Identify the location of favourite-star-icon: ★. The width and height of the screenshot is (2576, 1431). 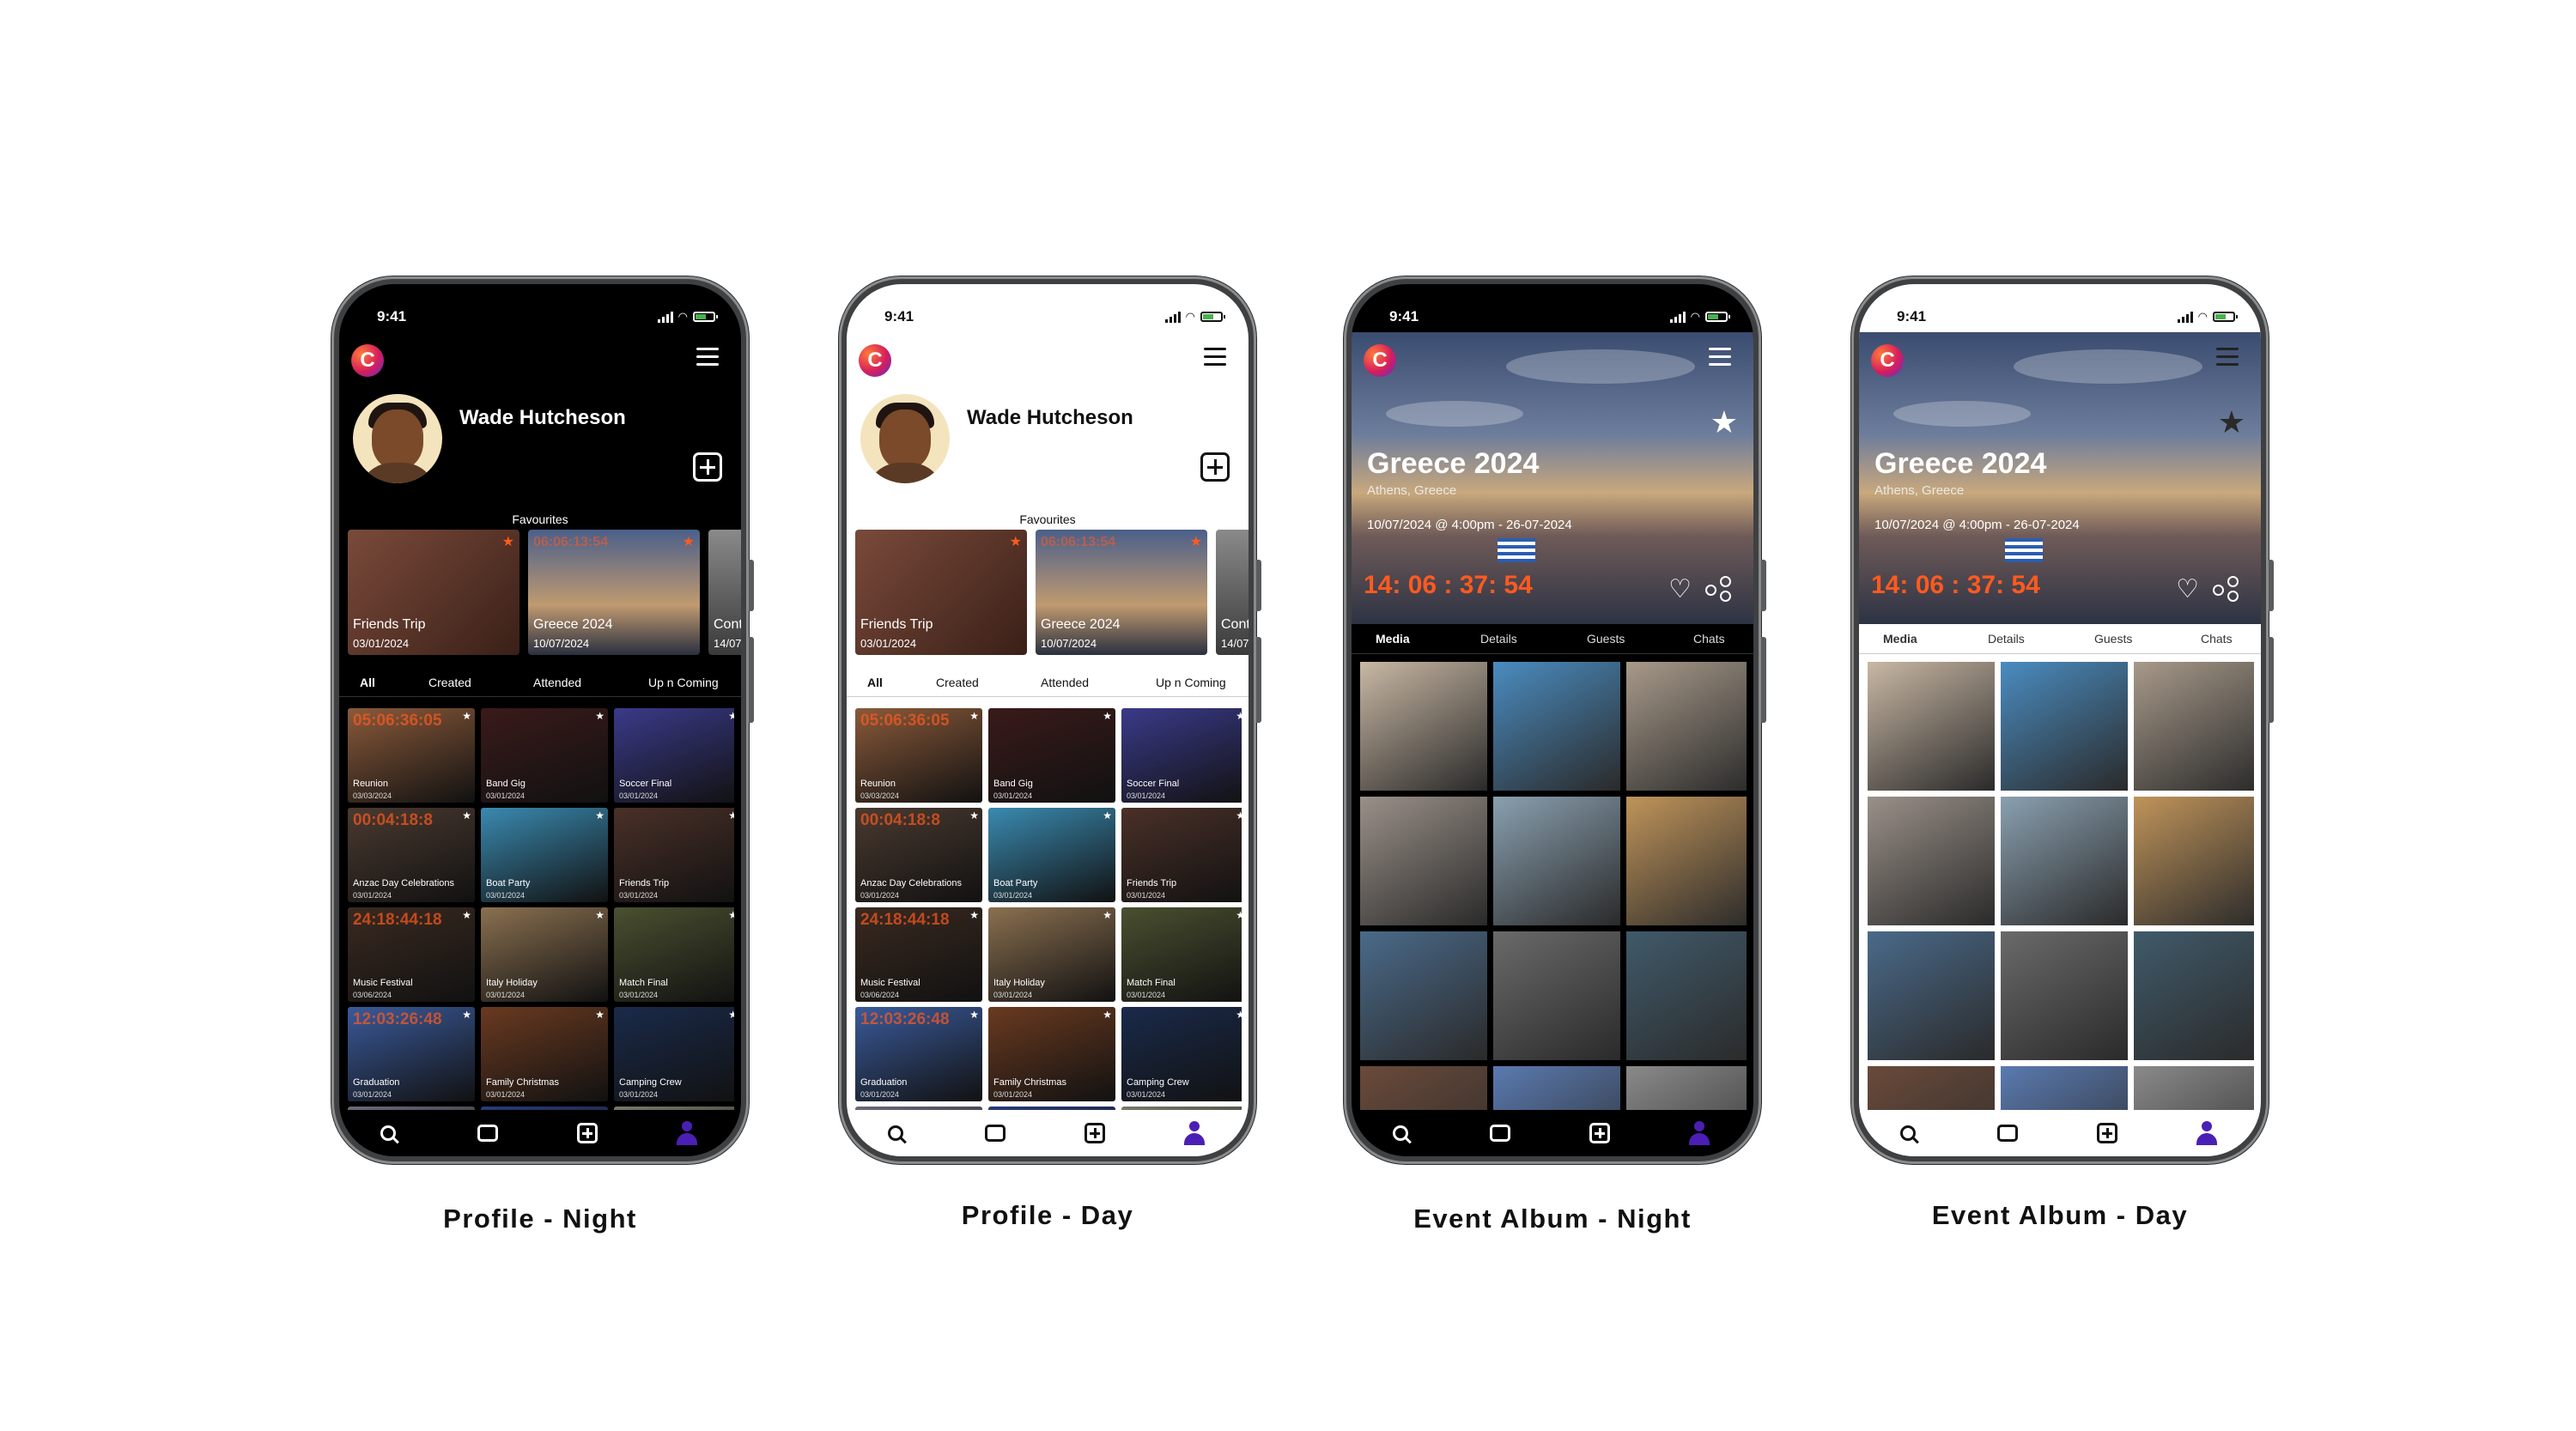
(2231, 422).